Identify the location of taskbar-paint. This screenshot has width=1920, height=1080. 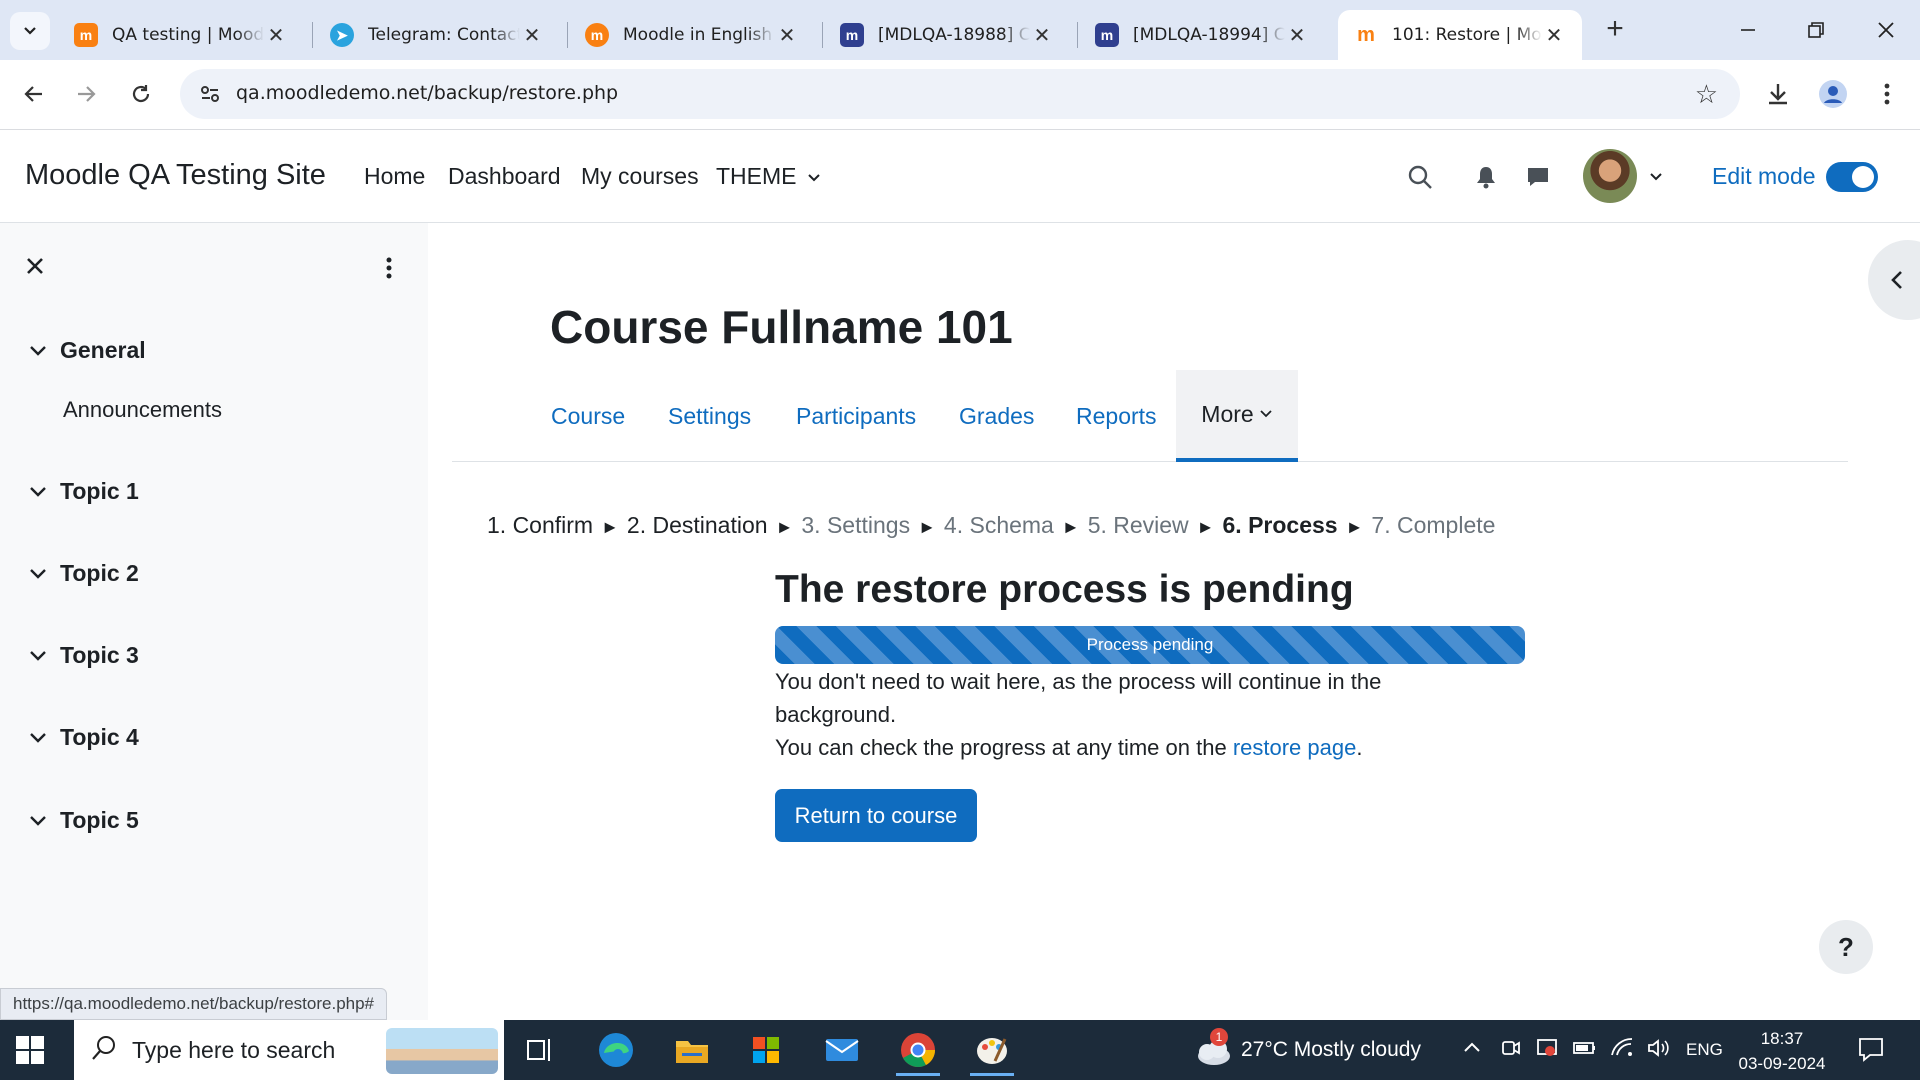
(992, 1051).